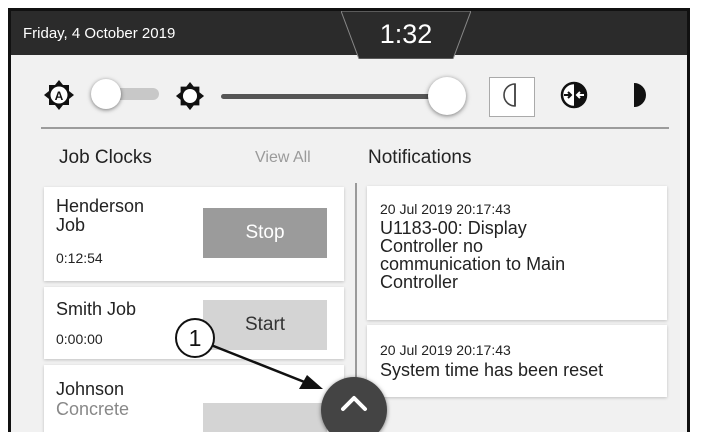 The width and height of the screenshot is (702, 432). I want to click on callout-arrow, so click(266, 366).